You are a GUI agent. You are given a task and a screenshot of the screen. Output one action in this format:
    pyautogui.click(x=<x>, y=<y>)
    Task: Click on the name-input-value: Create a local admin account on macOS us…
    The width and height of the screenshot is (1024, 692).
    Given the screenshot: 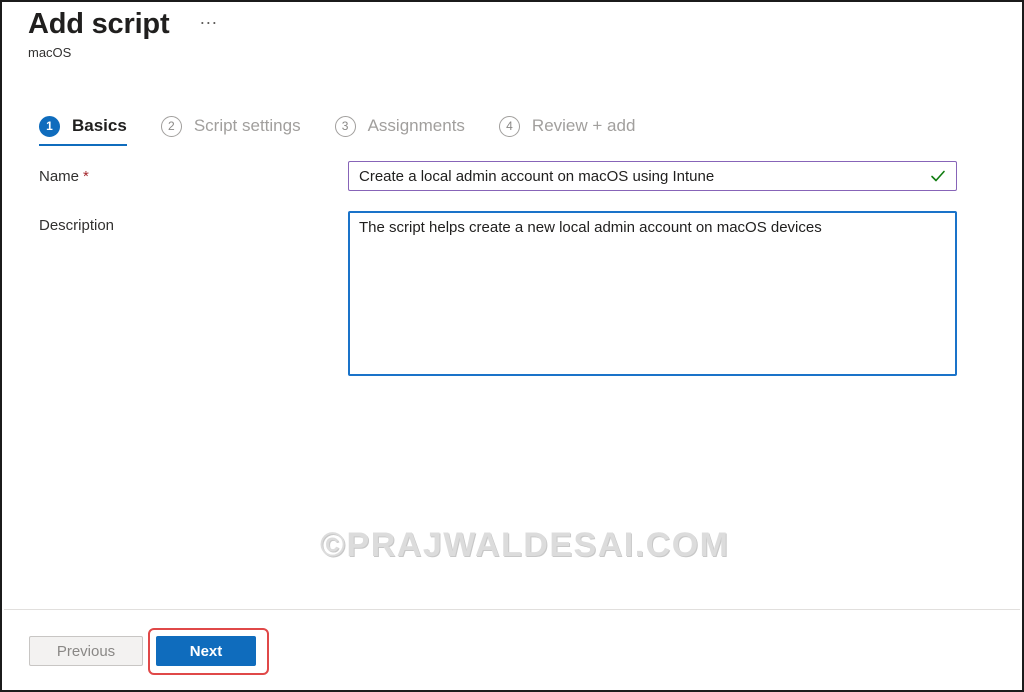 What is the action you would take?
    pyautogui.click(x=537, y=176)
    